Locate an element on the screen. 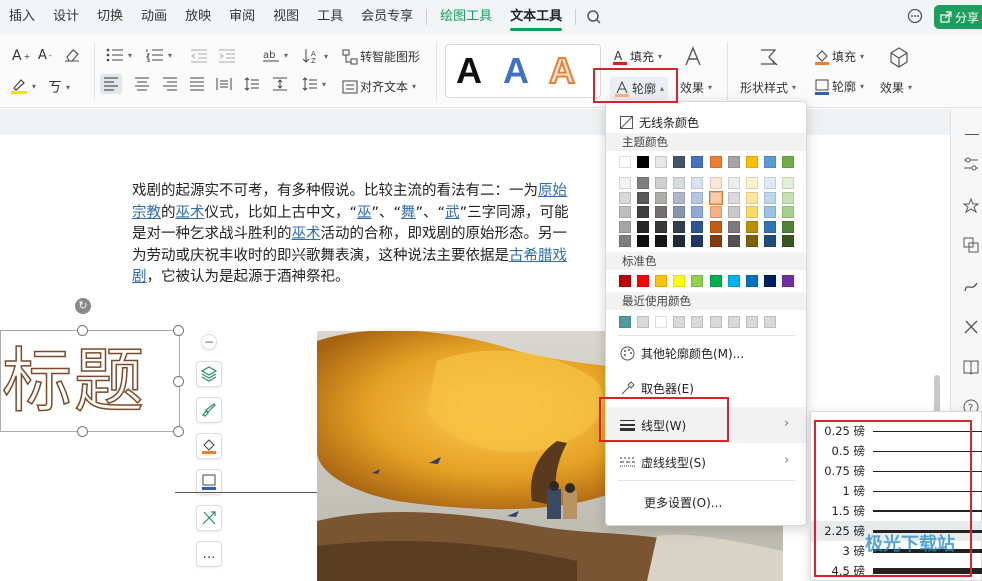 The image size is (982, 581). shape-style-button: 形状样式 ▾ is located at coordinates (768, 87).